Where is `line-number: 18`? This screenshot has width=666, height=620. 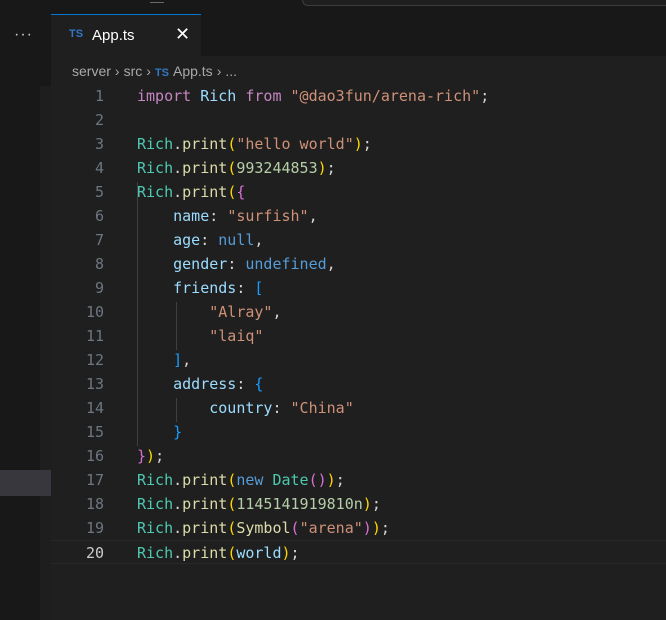 line-number: 18 is located at coordinates (94, 504).